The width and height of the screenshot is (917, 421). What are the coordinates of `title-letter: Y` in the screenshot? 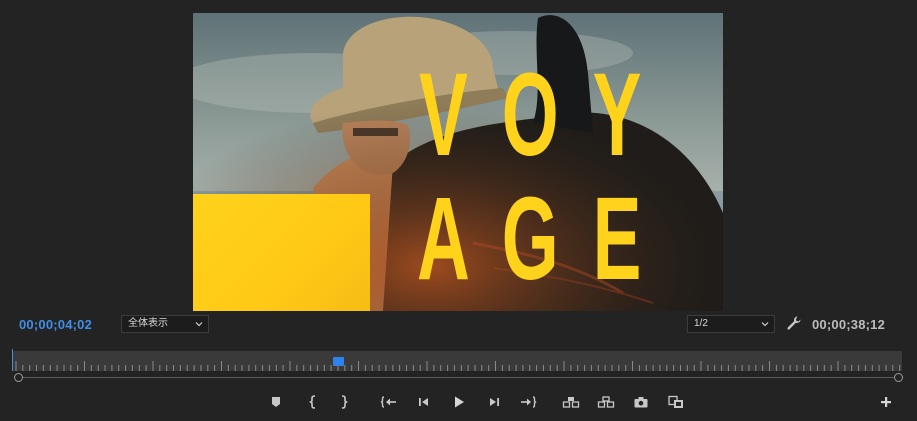 It's located at (617, 115).